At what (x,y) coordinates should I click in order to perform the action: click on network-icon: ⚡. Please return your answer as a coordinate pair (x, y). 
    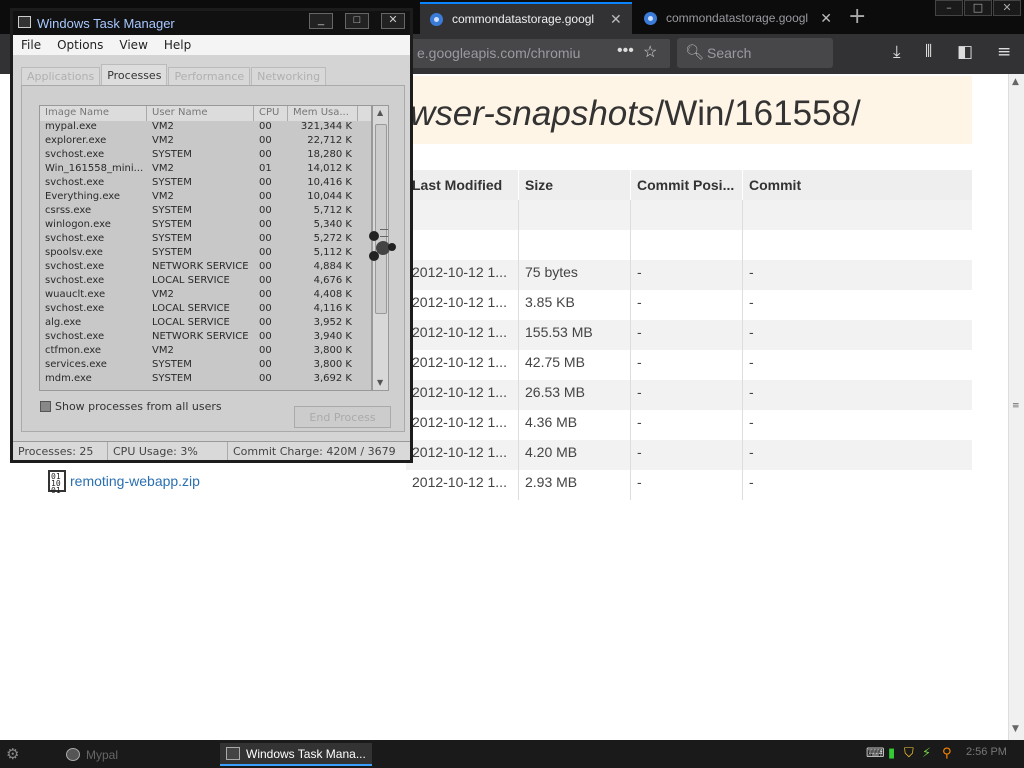
    Looking at the image, I should click on (926, 753).